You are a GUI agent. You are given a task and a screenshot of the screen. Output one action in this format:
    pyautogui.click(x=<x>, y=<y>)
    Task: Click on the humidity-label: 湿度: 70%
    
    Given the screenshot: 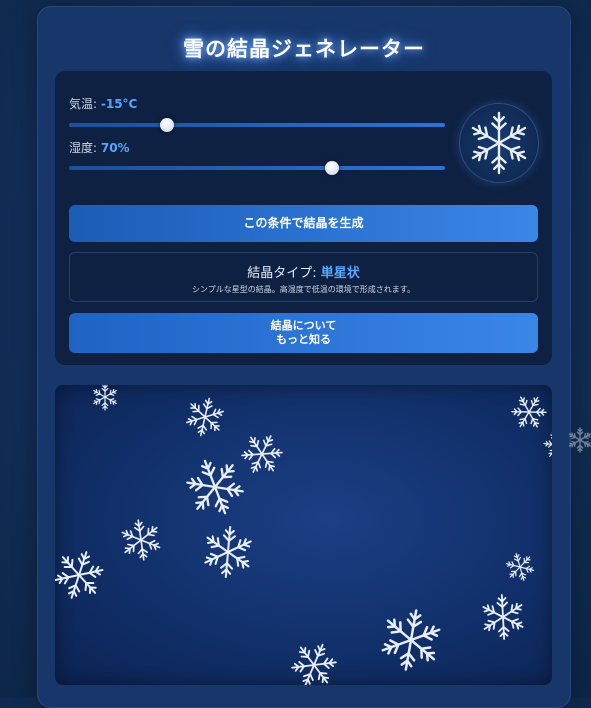 What is the action you would take?
    pyautogui.click(x=99, y=147)
    